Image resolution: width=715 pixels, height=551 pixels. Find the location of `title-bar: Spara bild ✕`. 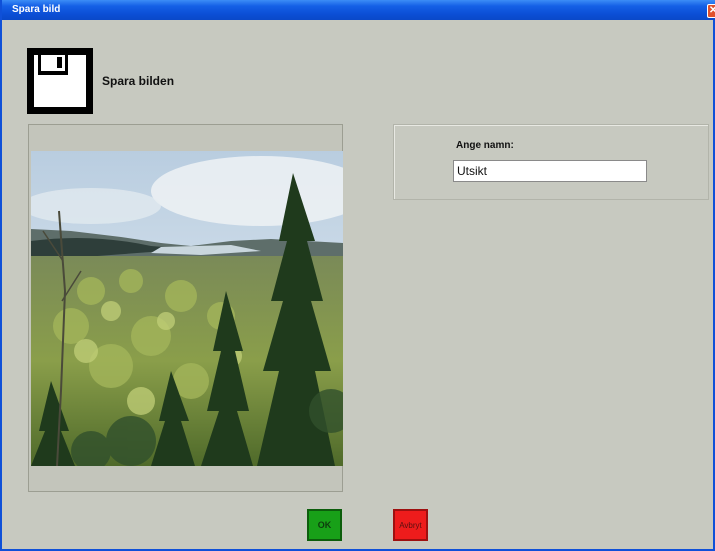

title-bar: Spara bild ✕ is located at coordinates (358, 10).